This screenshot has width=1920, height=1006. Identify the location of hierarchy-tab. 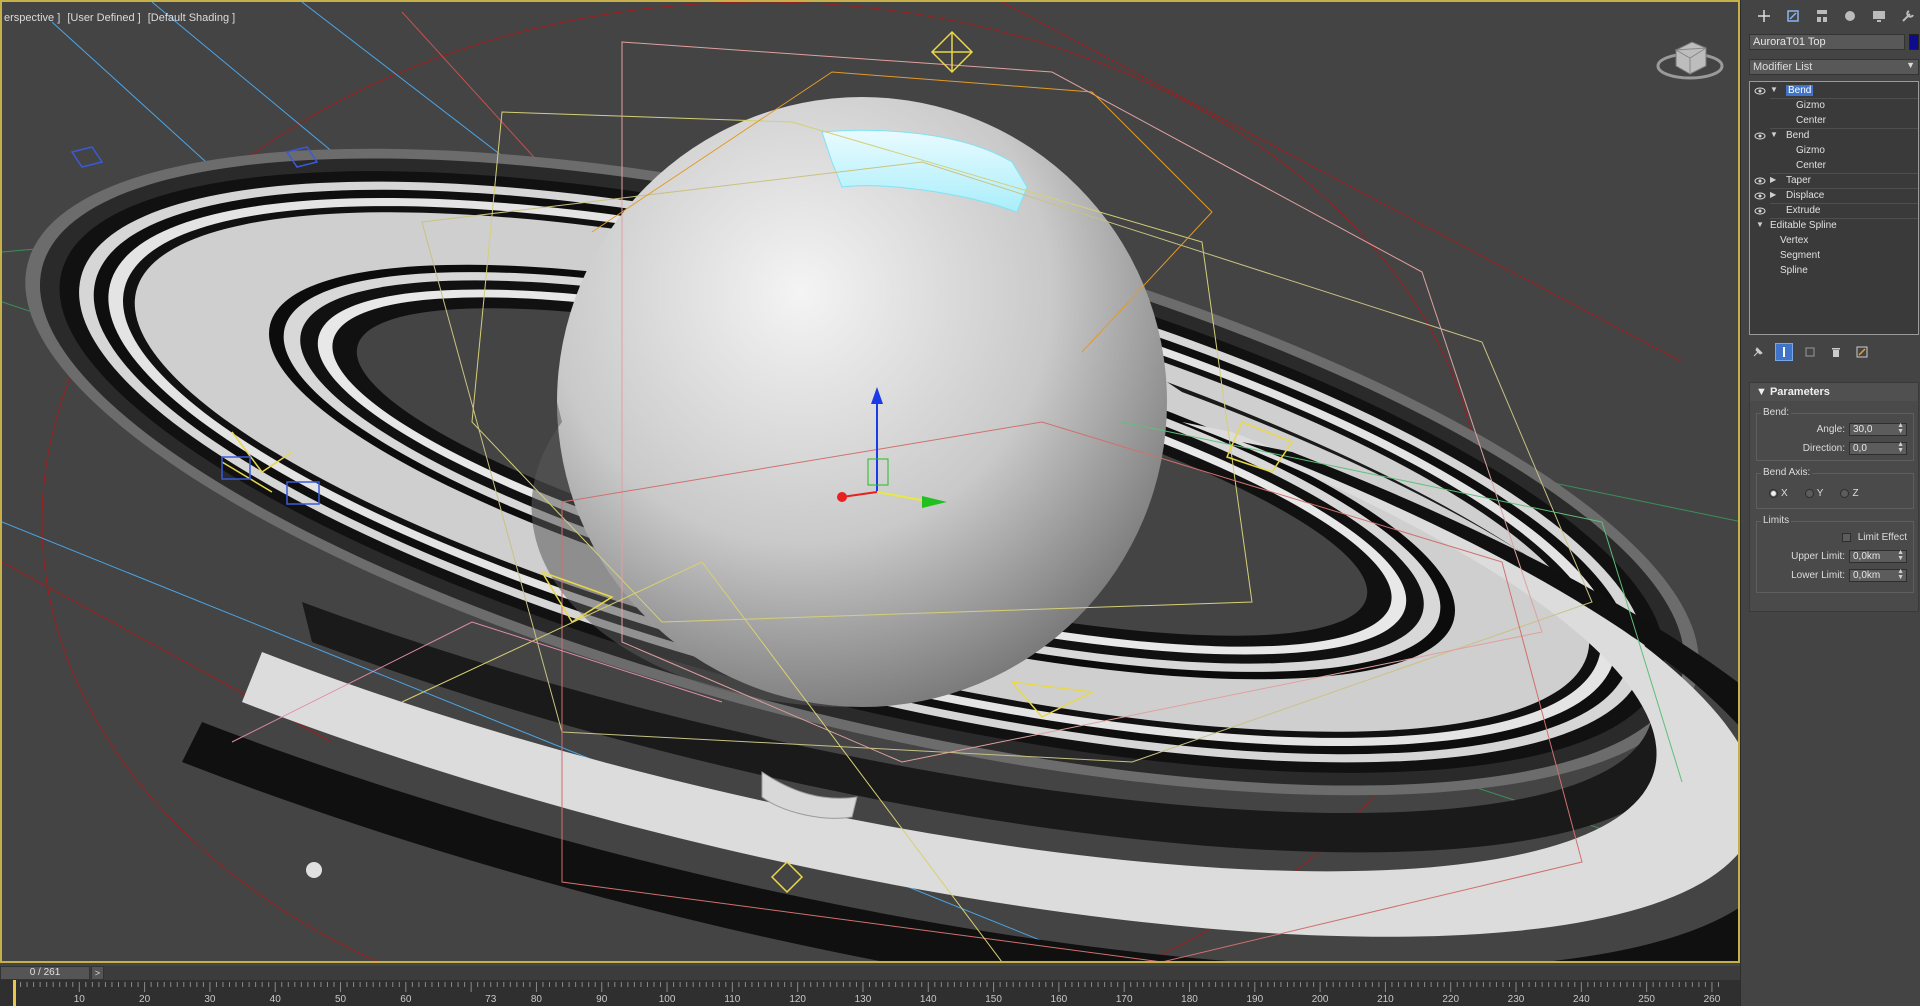
(1822, 16).